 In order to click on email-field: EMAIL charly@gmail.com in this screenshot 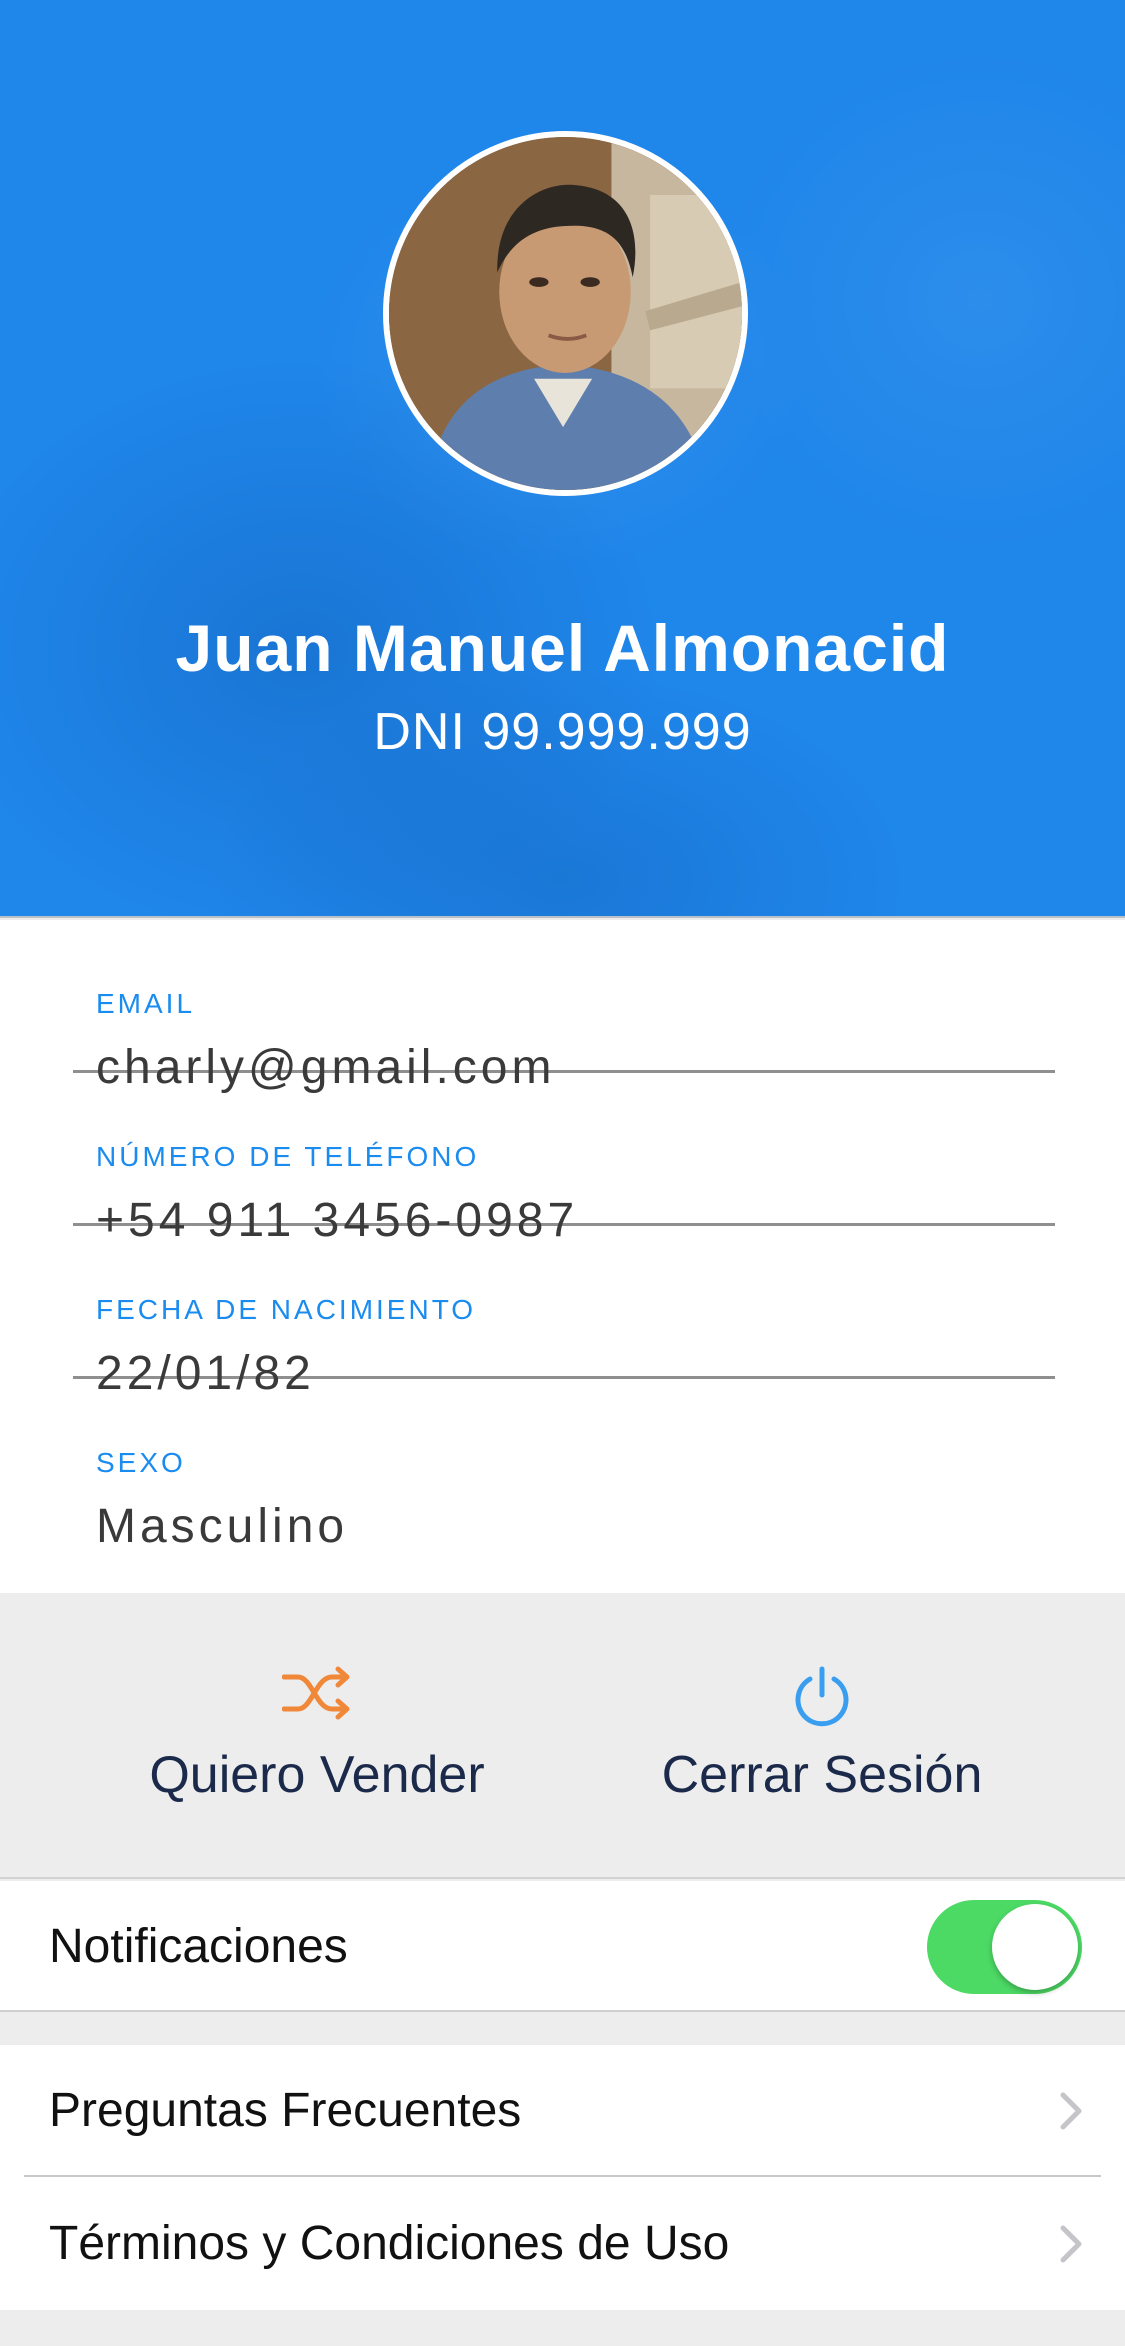, I will do `click(564, 1007)`.